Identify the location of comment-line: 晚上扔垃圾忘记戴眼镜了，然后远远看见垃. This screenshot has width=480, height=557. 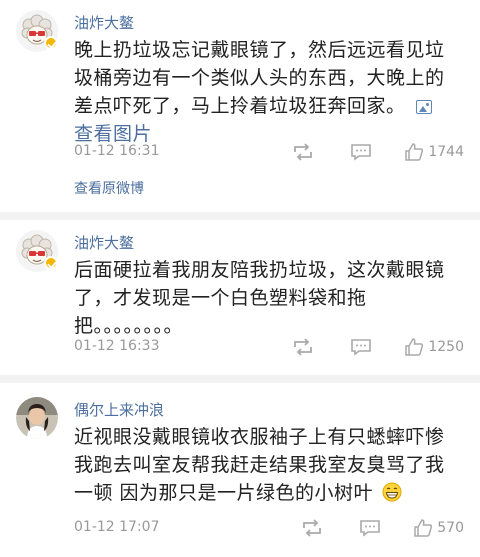
(259, 50).